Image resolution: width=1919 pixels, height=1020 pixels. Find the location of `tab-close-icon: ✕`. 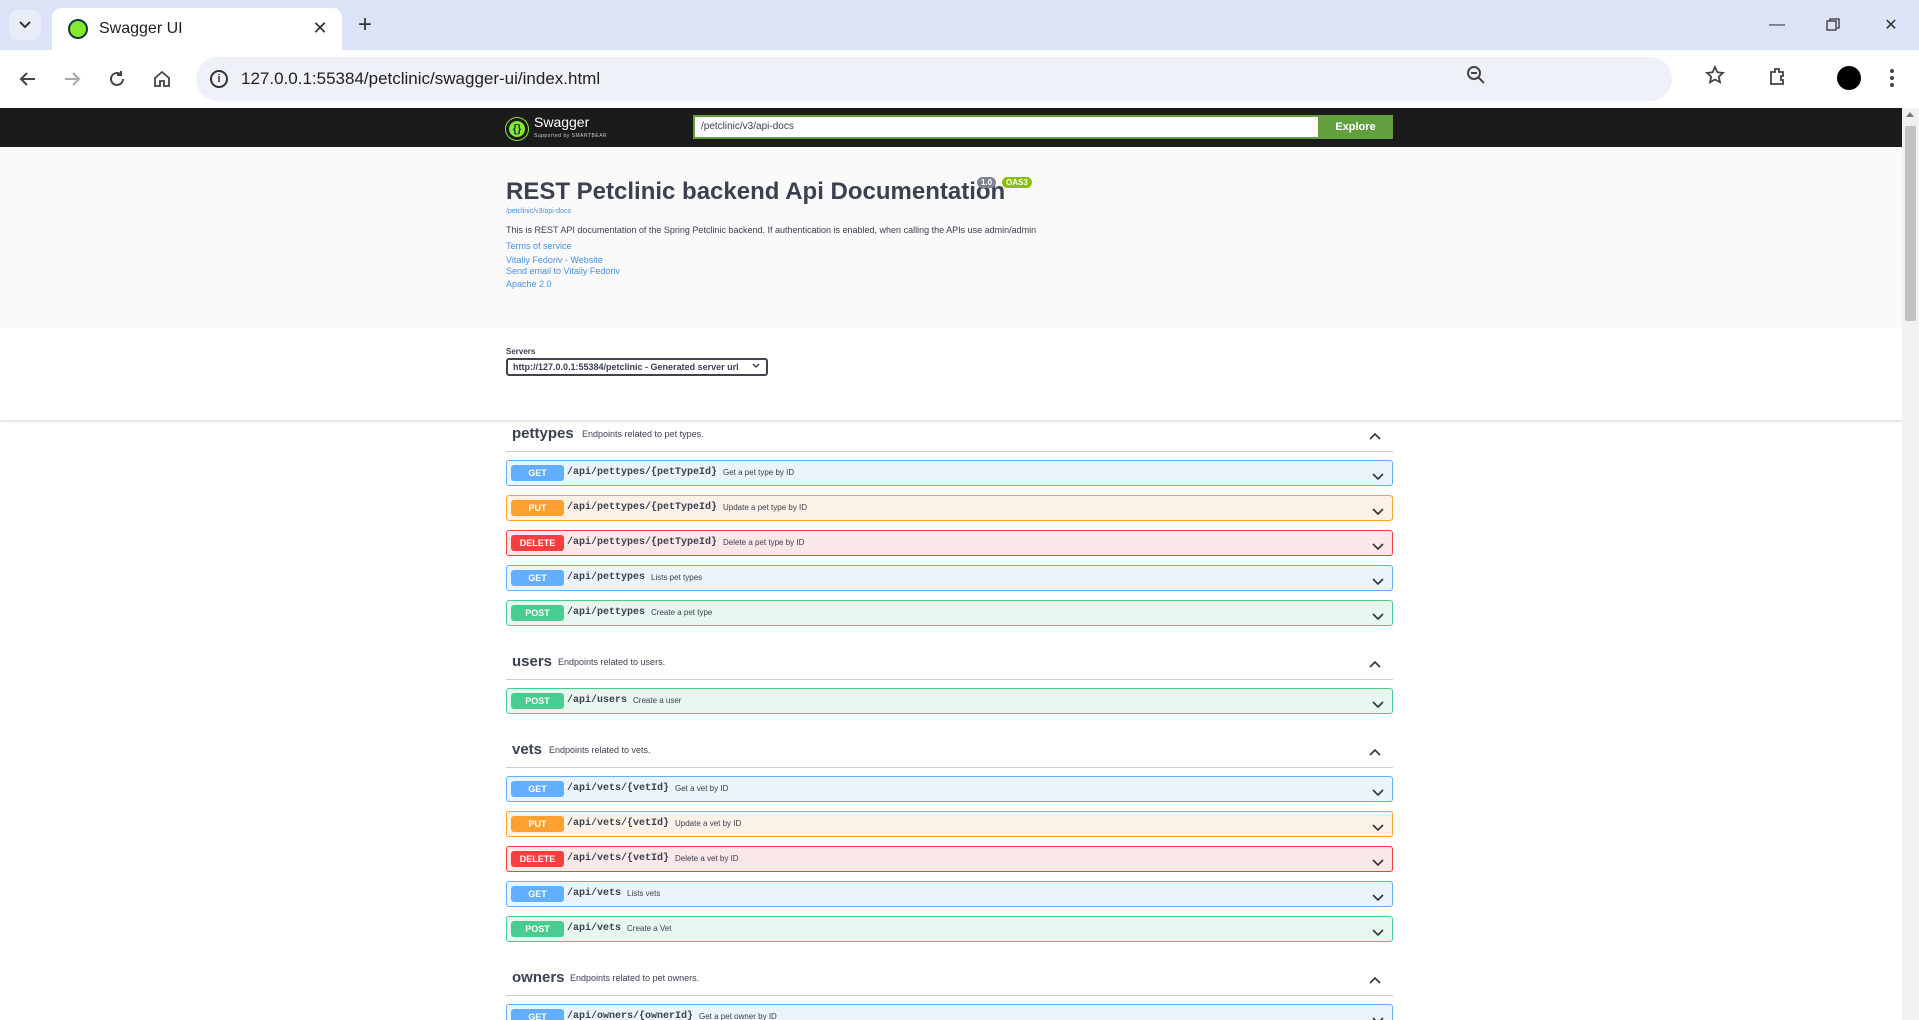

tab-close-icon: ✕ is located at coordinates (320, 28).